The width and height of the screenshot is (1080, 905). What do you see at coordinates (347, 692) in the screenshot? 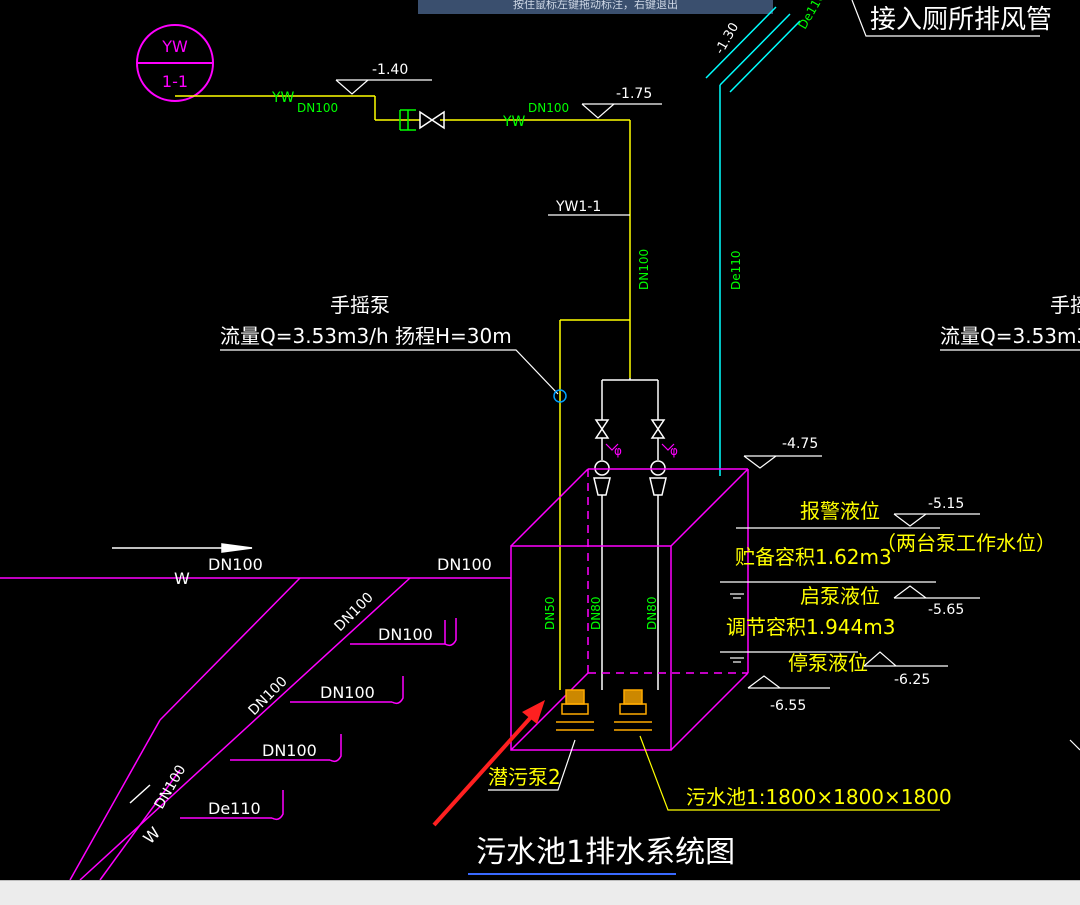
I see `label-dn100-b2: DN100` at bounding box center [347, 692].